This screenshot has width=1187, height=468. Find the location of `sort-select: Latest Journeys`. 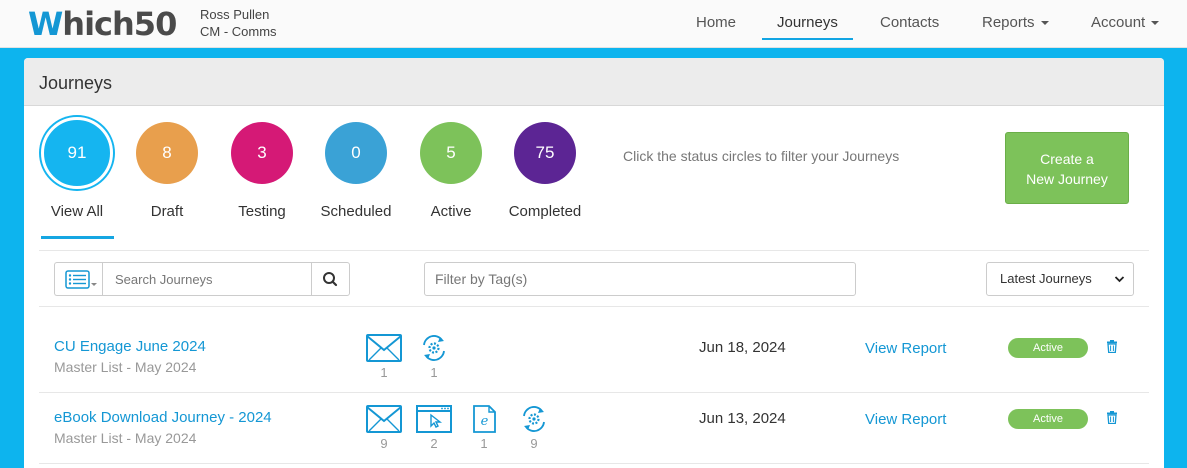

sort-select: Latest Journeys is located at coordinates (1060, 279).